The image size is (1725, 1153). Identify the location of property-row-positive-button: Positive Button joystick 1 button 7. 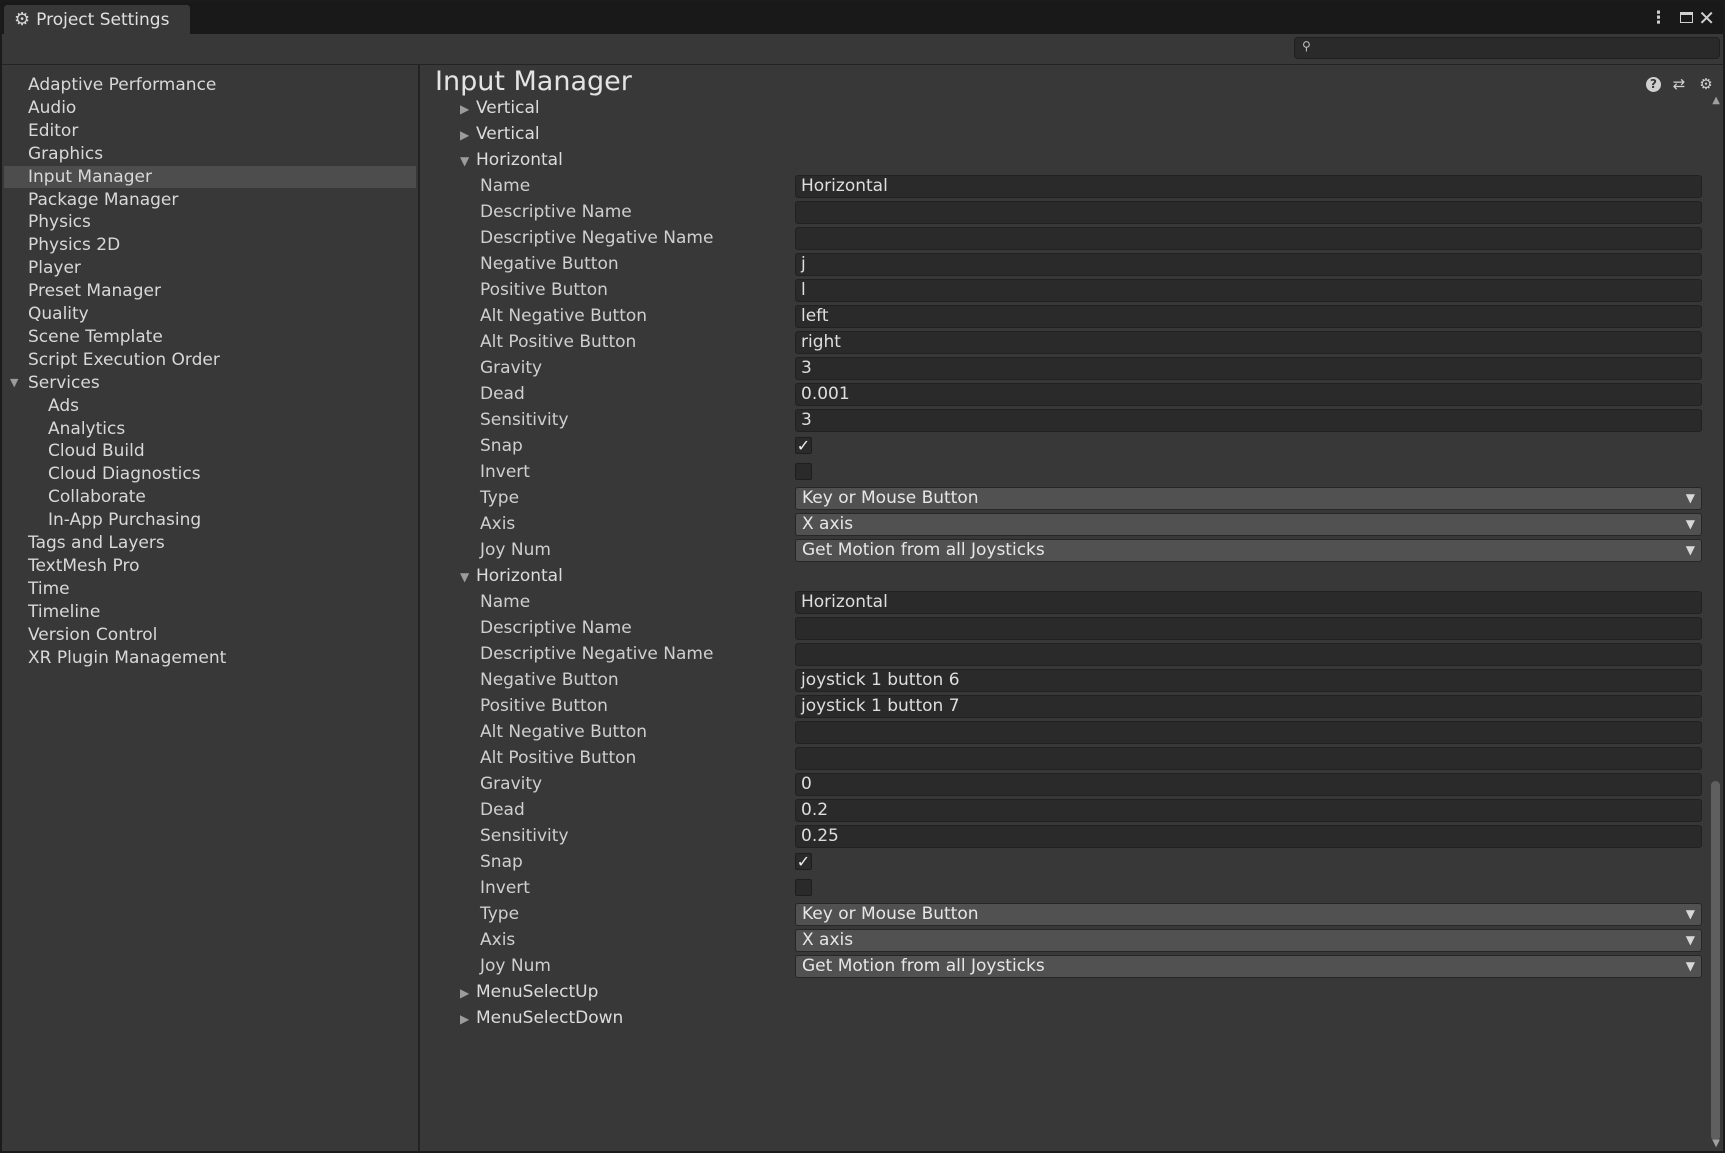
(1062, 706).